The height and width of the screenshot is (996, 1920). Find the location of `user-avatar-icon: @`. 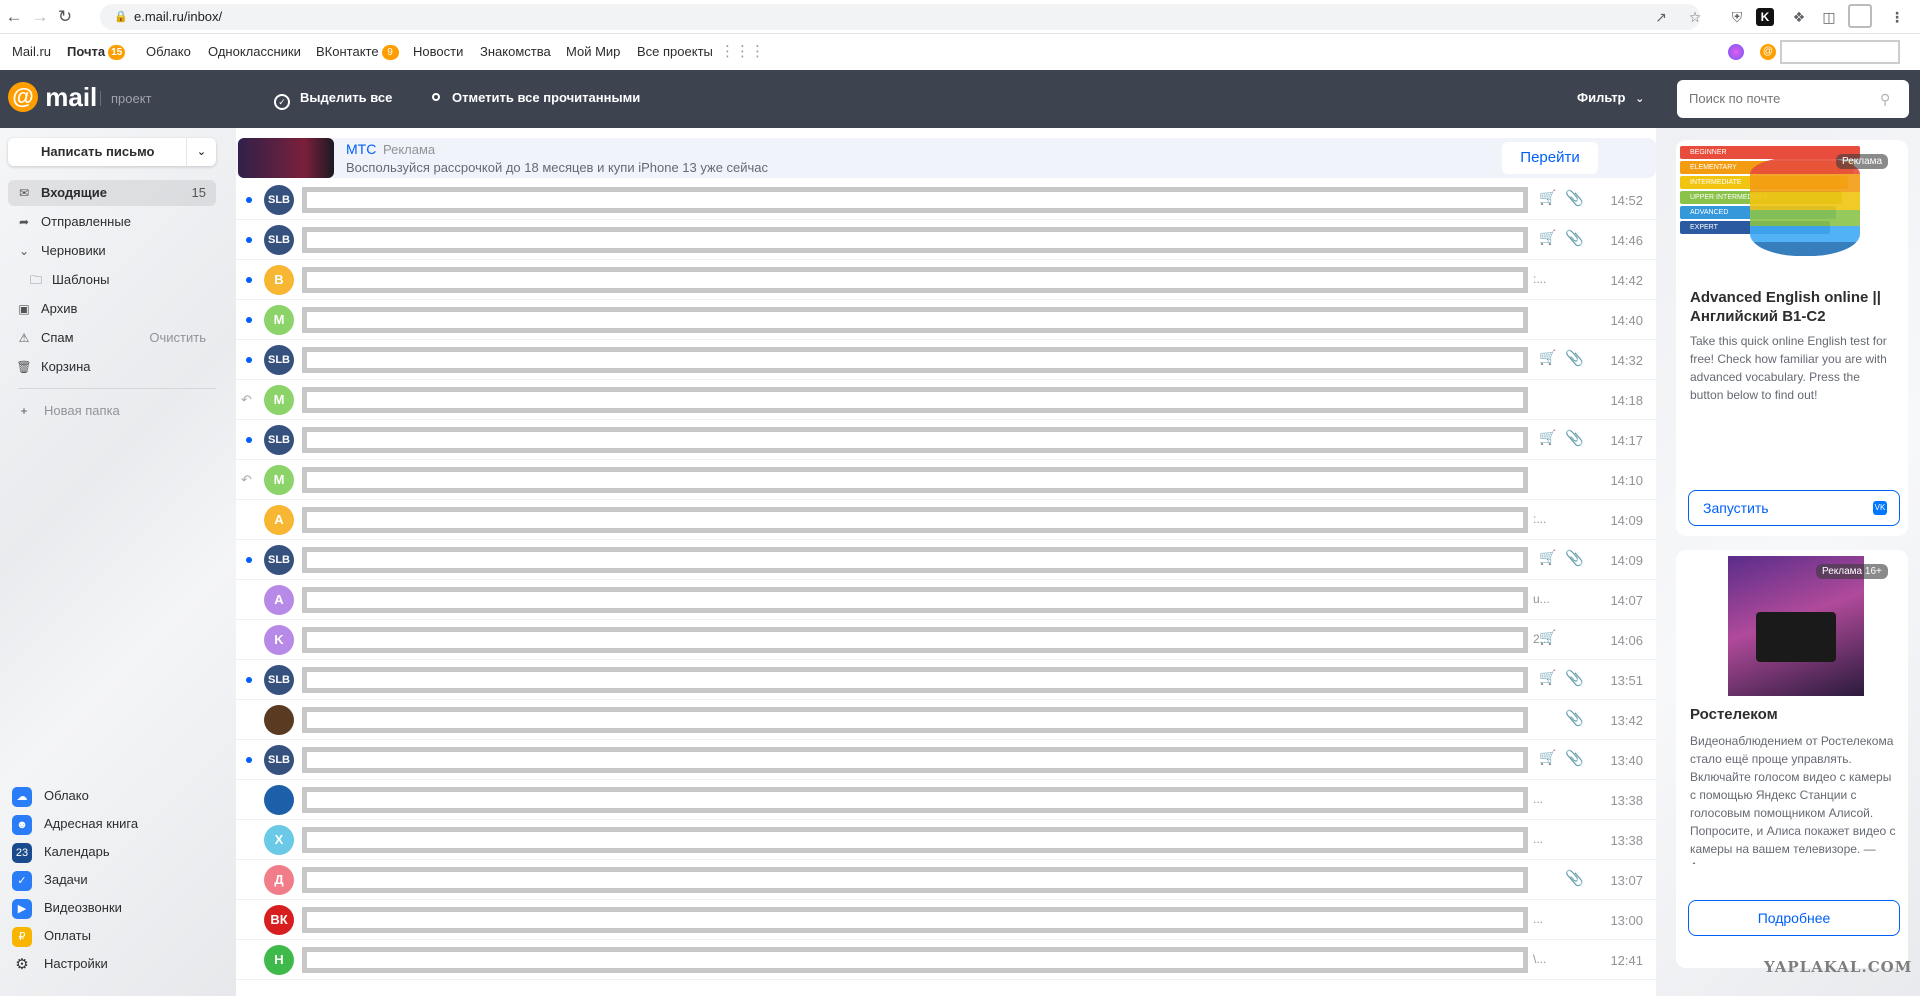

user-avatar-icon: @ is located at coordinates (1768, 52).